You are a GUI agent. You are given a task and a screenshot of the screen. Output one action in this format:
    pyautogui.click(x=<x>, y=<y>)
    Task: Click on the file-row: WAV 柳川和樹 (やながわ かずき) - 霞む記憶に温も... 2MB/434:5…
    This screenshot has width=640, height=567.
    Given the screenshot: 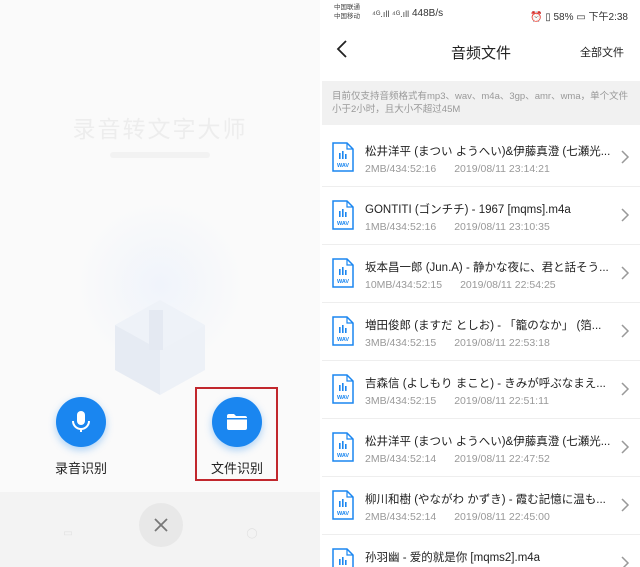 What is the action you would take?
    pyautogui.click(x=481, y=506)
    